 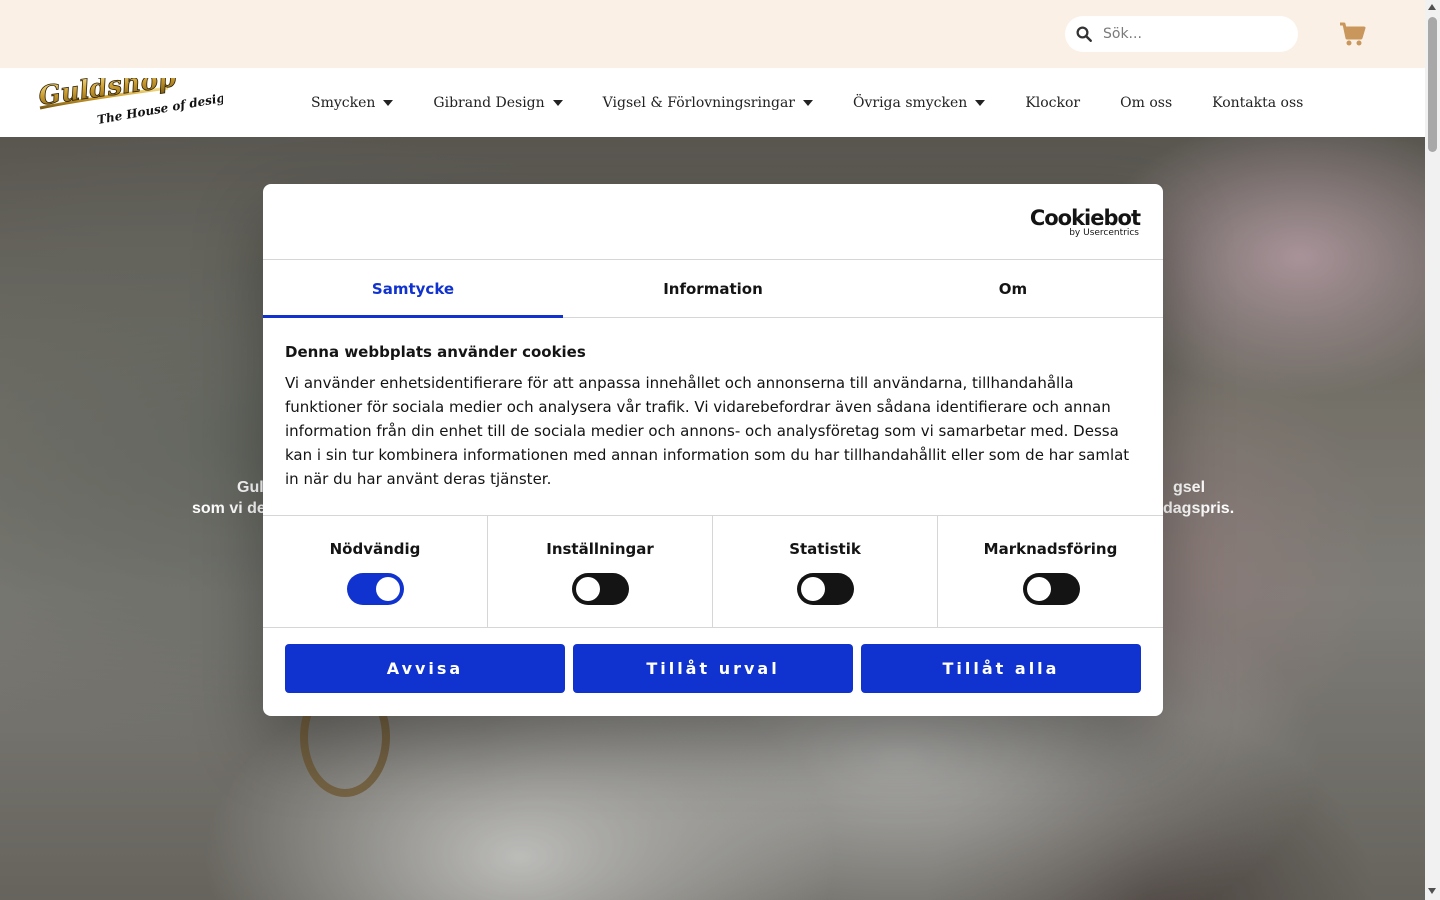 What do you see at coordinates (1084, 34) in the screenshot?
I see `search-icon` at bounding box center [1084, 34].